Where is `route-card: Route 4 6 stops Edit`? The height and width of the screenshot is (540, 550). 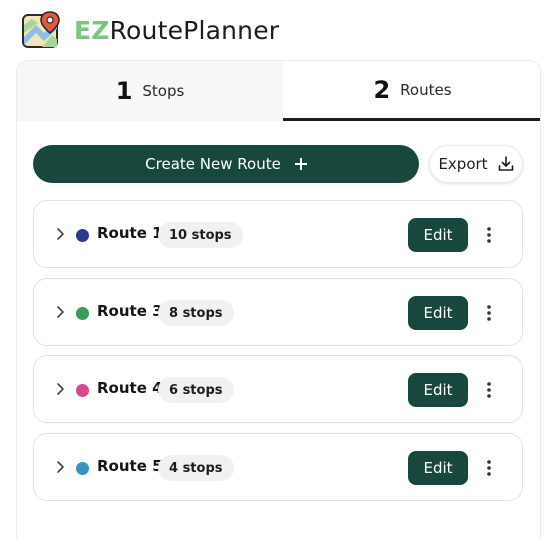 route-card: Route 4 6 stops Edit is located at coordinates (278, 389).